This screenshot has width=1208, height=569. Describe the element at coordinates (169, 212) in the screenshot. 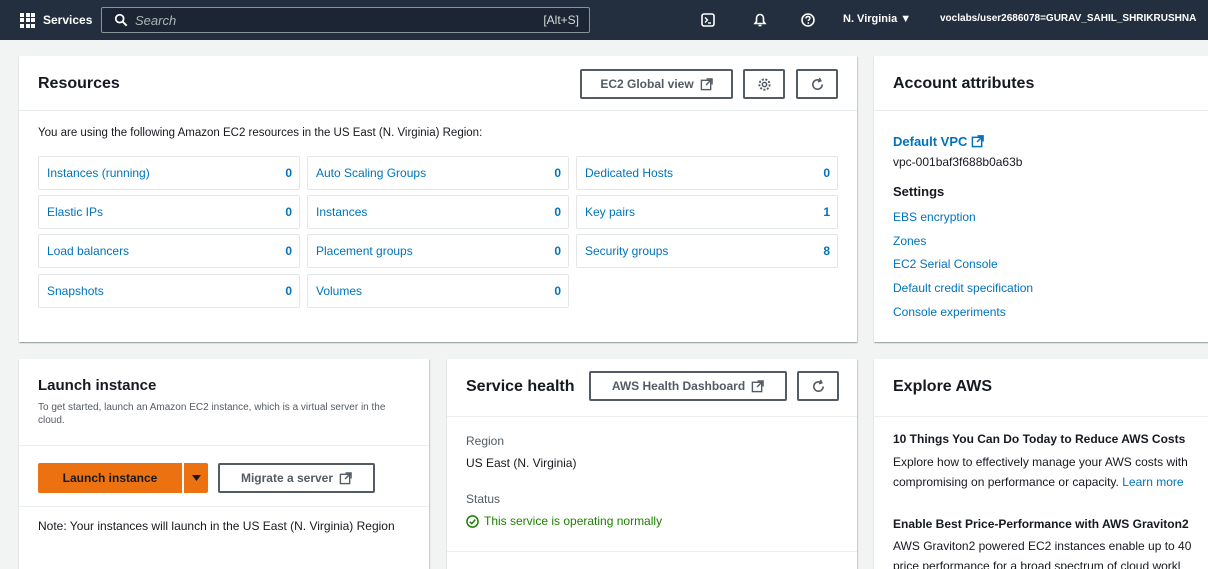

I see `resource-elastic-ips: Elastic IPs 0` at that location.